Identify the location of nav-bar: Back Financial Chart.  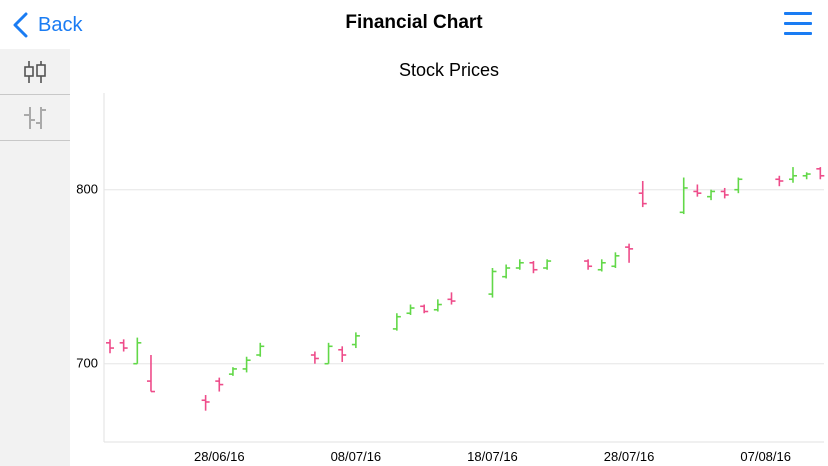
(414, 24).